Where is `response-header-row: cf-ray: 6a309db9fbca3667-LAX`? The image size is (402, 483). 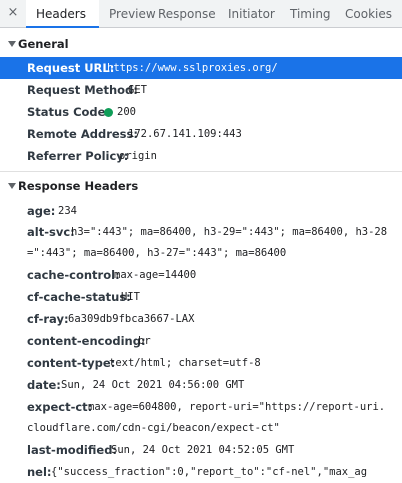
response-header-row: cf-ray: 6a309db9fbca3667-LAX is located at coordinates (201, 319).